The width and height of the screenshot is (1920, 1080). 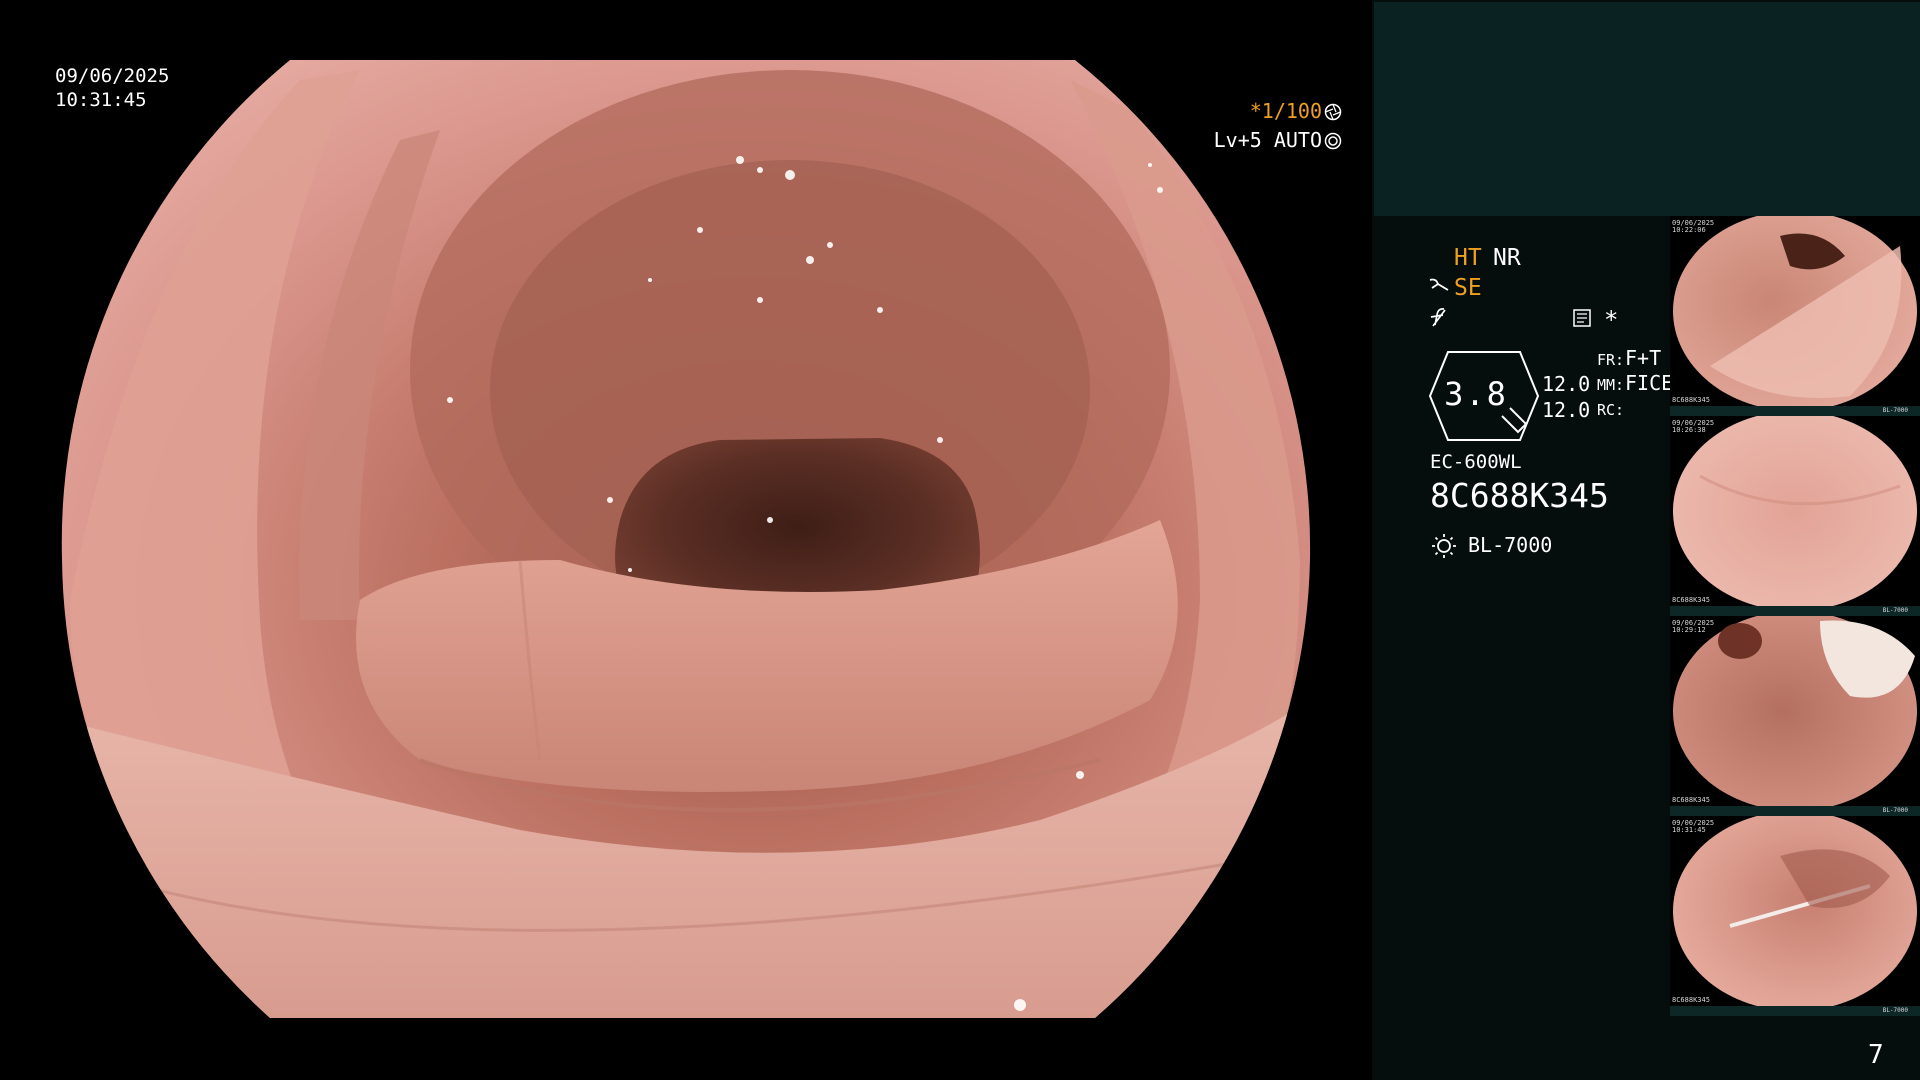 I want to click on document-icon, so click(x=1582, y=318).